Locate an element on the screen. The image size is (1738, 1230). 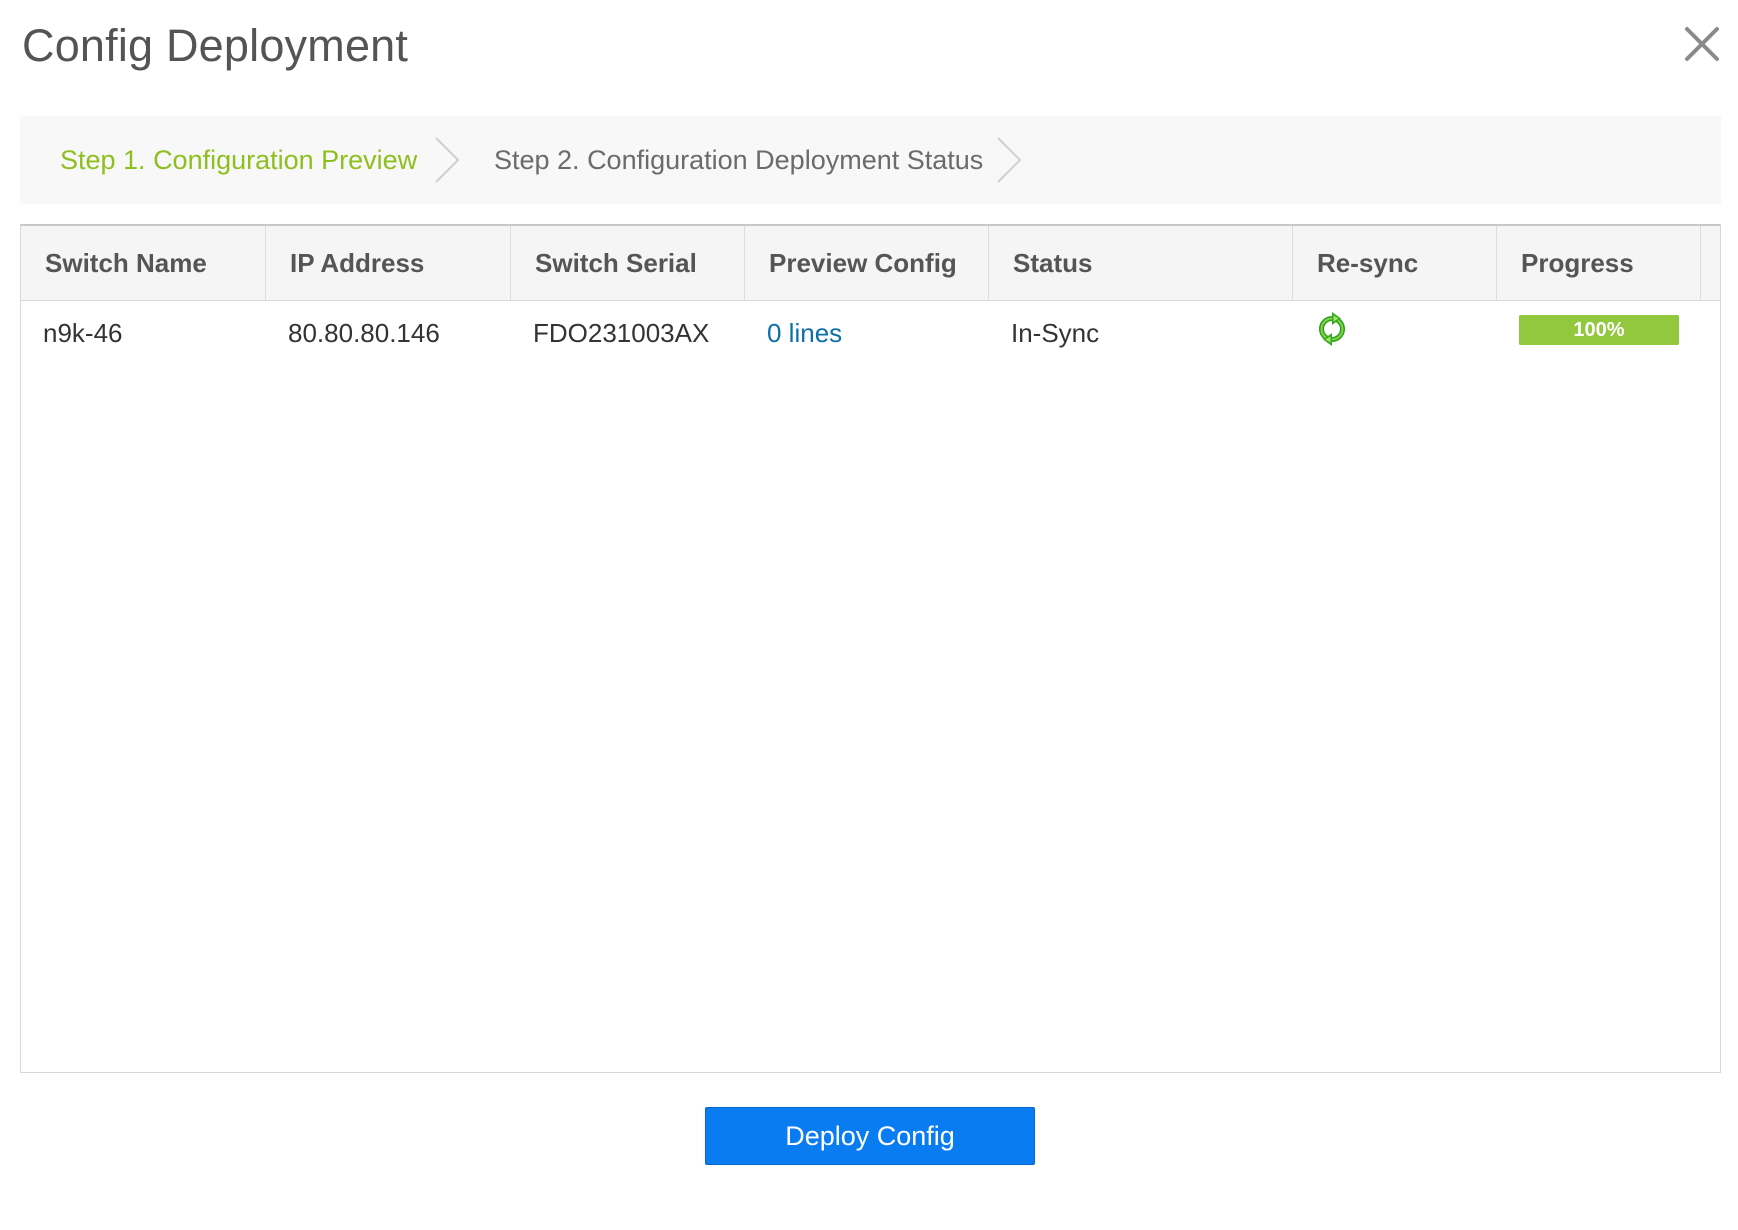
column-header-switch-name: Switch Name is located at coordinates (143, 263).